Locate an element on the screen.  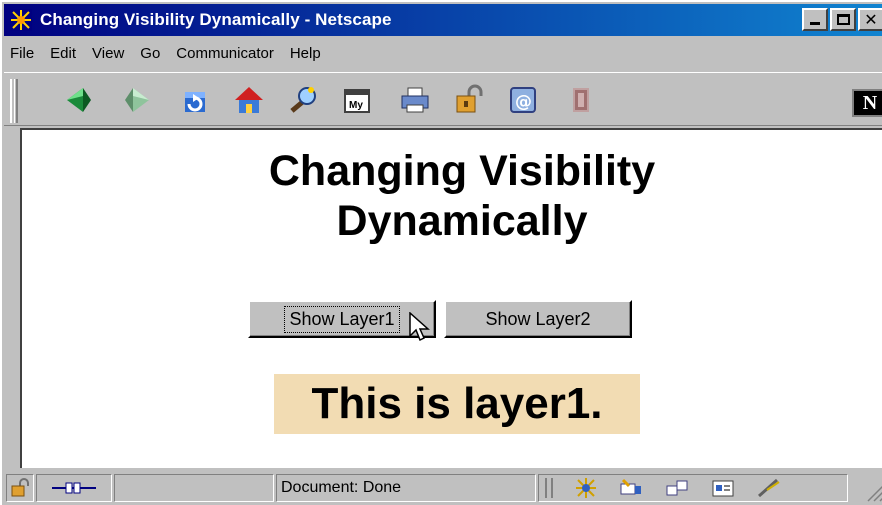
toolbar-grip is located at coordinates (14, 101).